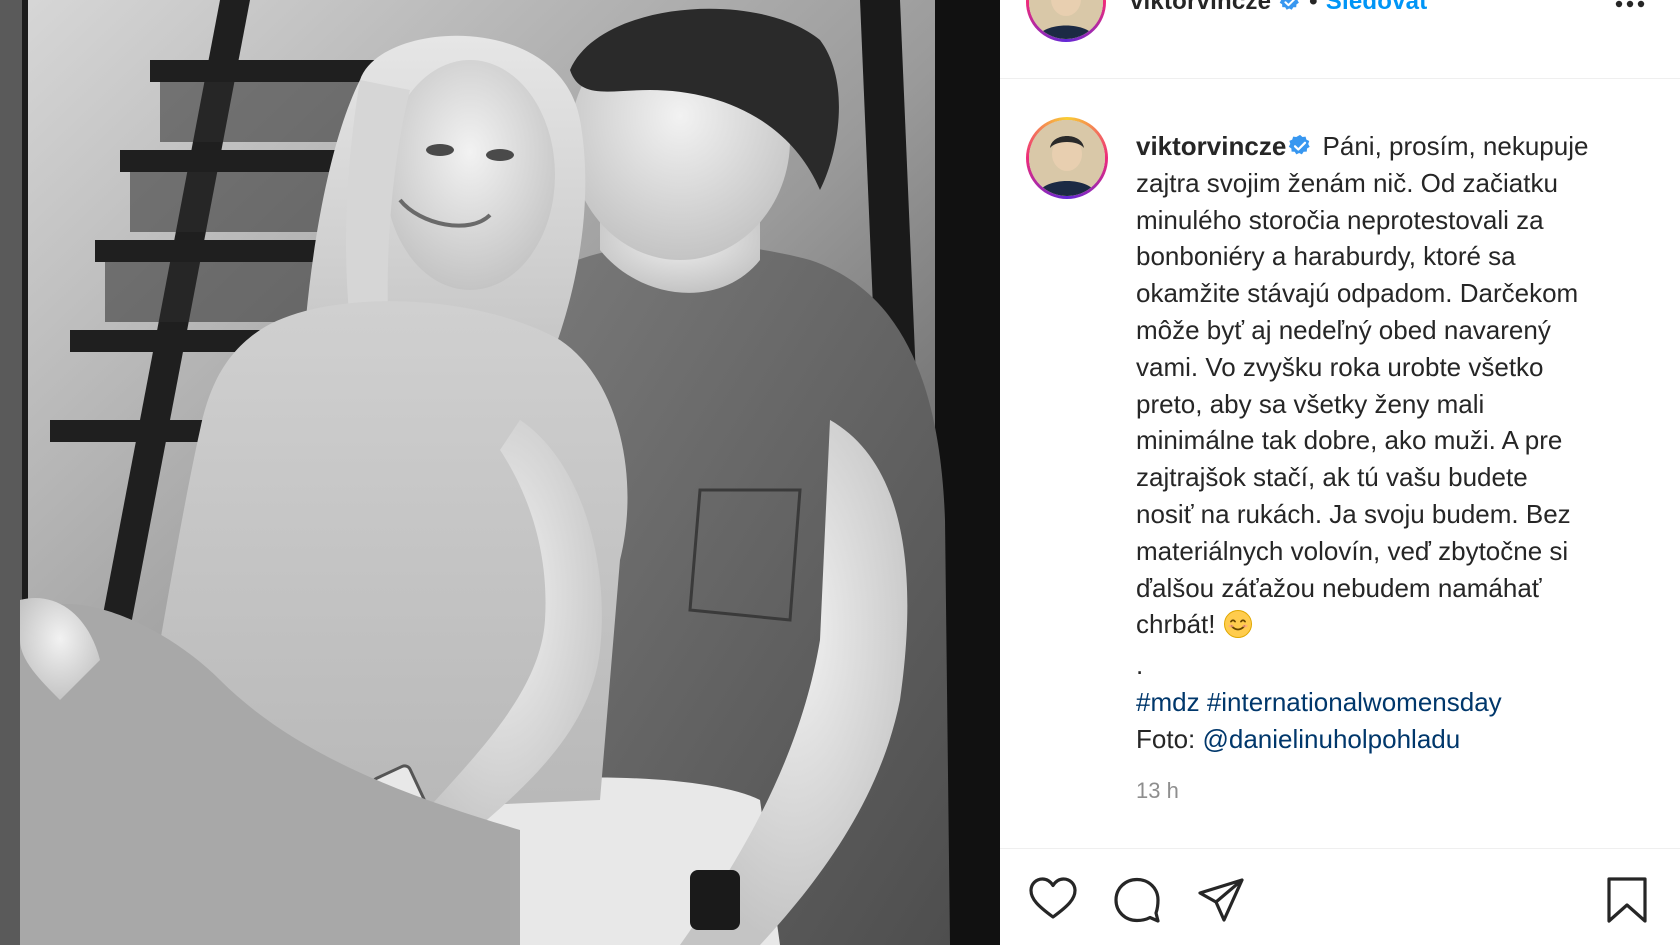 The image size is (1680, 945). What do you see at coordinates (1340, 39) in the screenshot?
I see `post-header: viktorvincze • Sledovať` at bounding box center [1340, 39].